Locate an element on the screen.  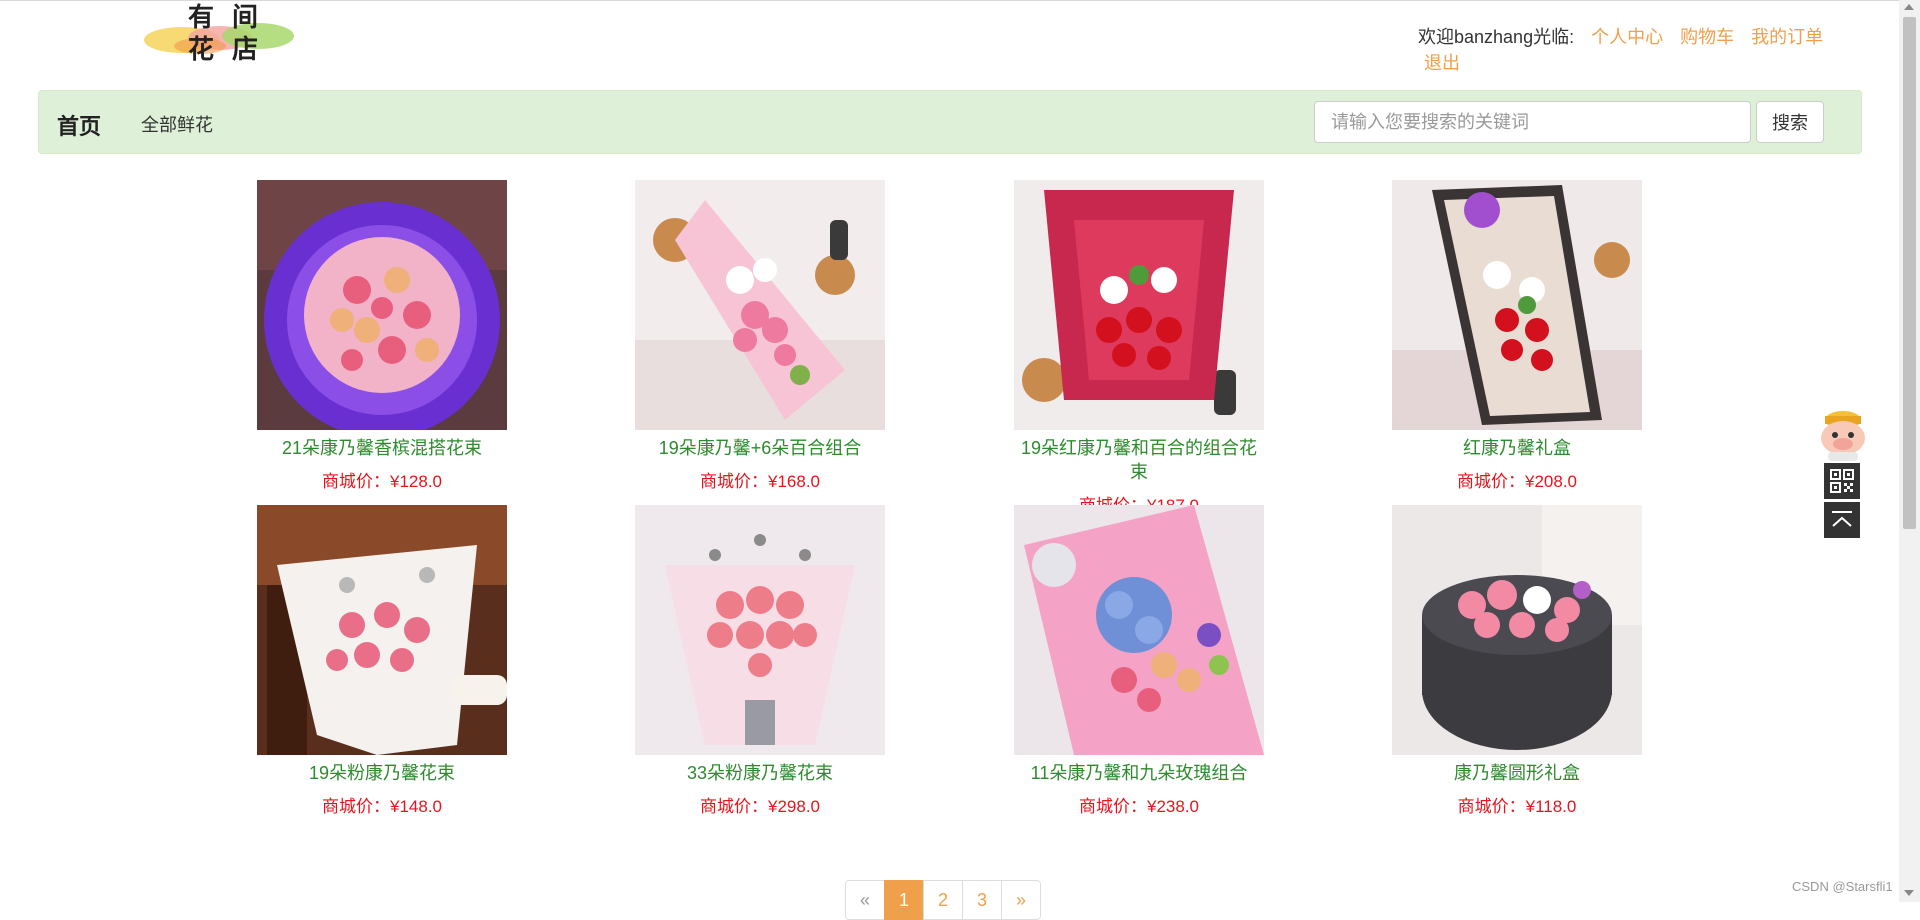
product-name: 11朵康乃馨和九朵玫瑰组合 is located at coordinates (1139, 773).